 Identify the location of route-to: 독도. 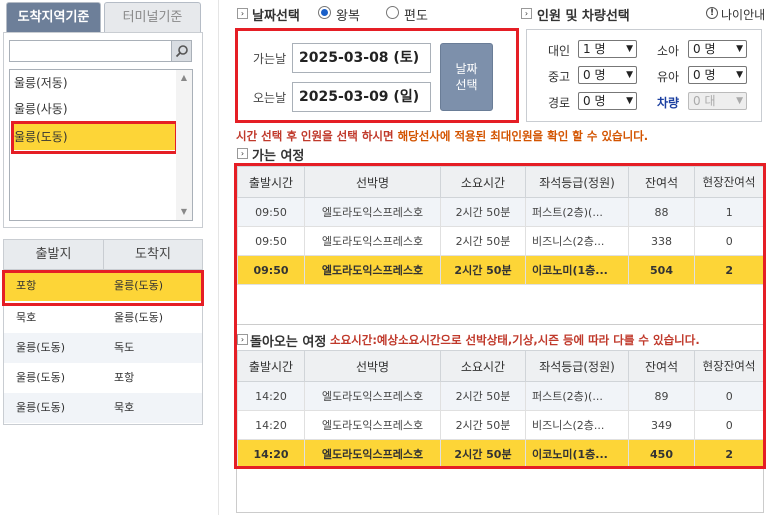
(124, 347).